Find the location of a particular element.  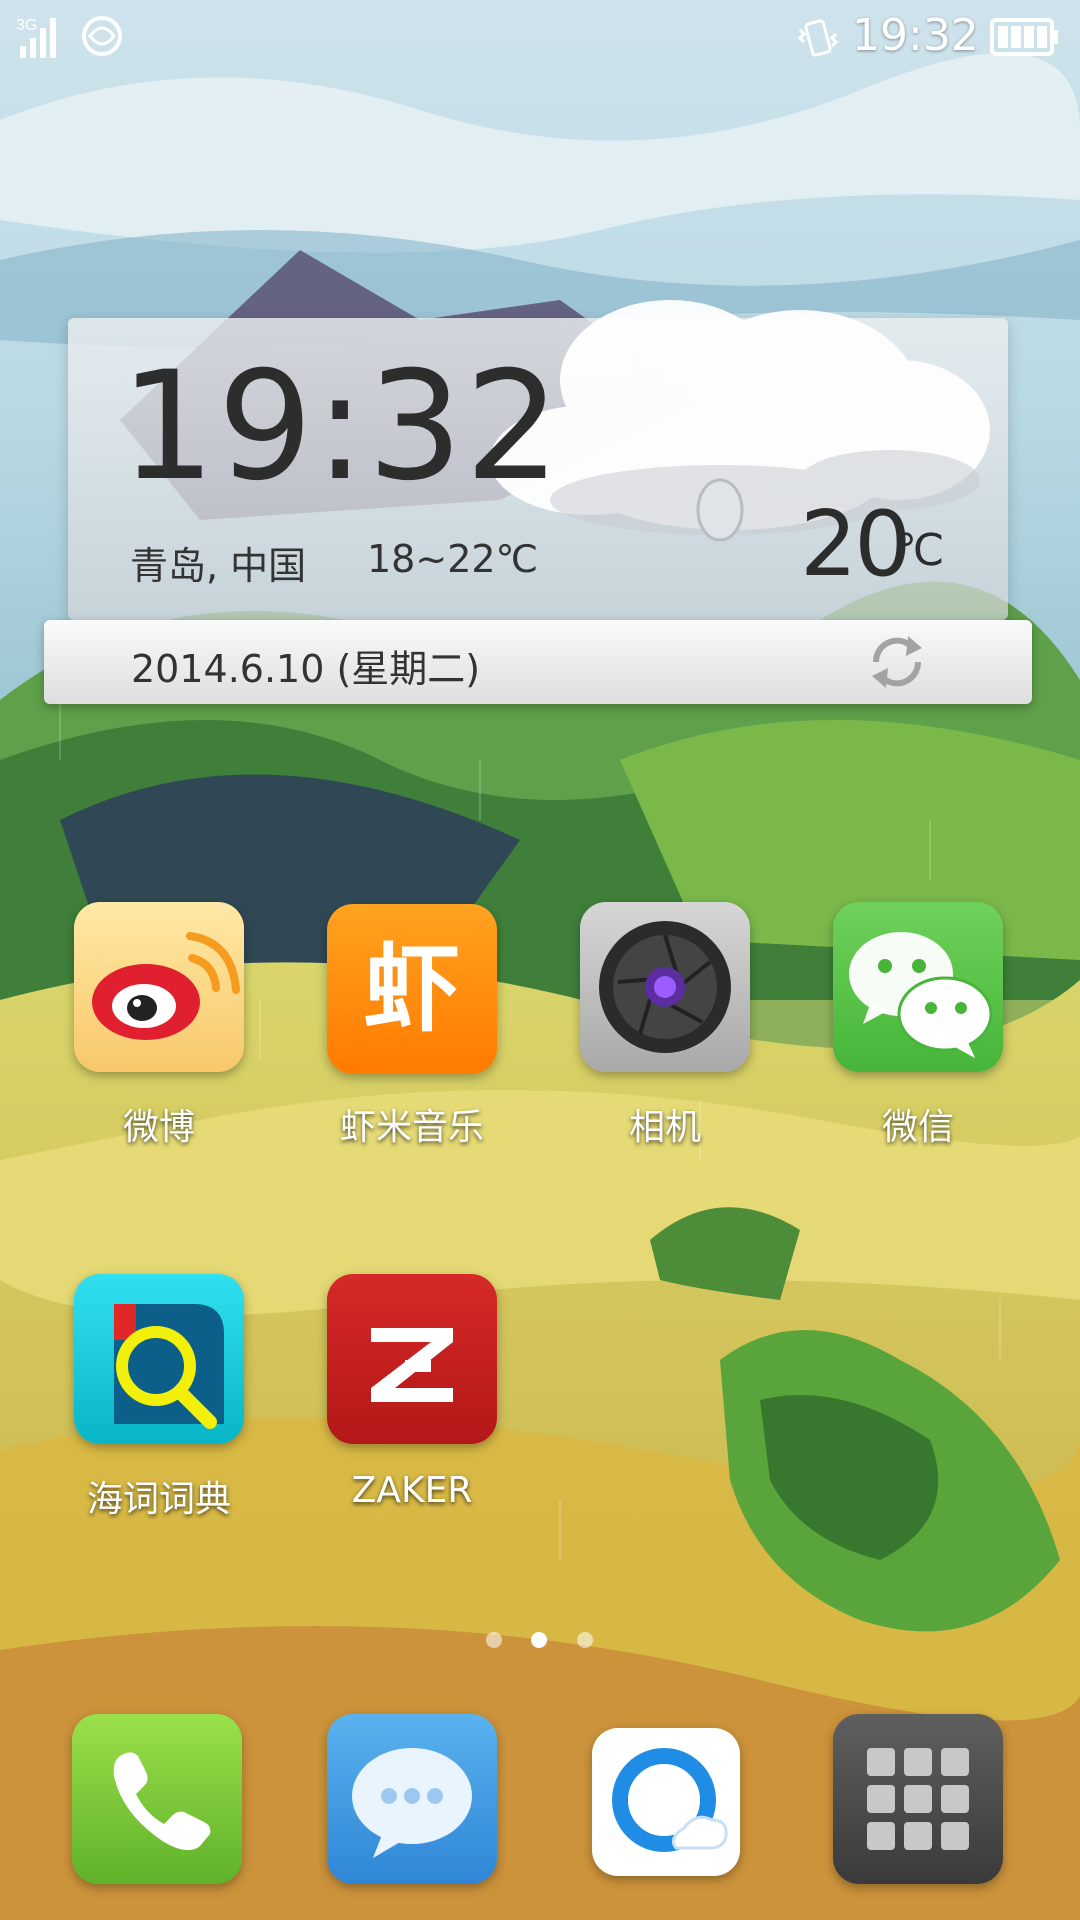

widget-temp-range: 18~22℃ is located at coordinates (453, 559).